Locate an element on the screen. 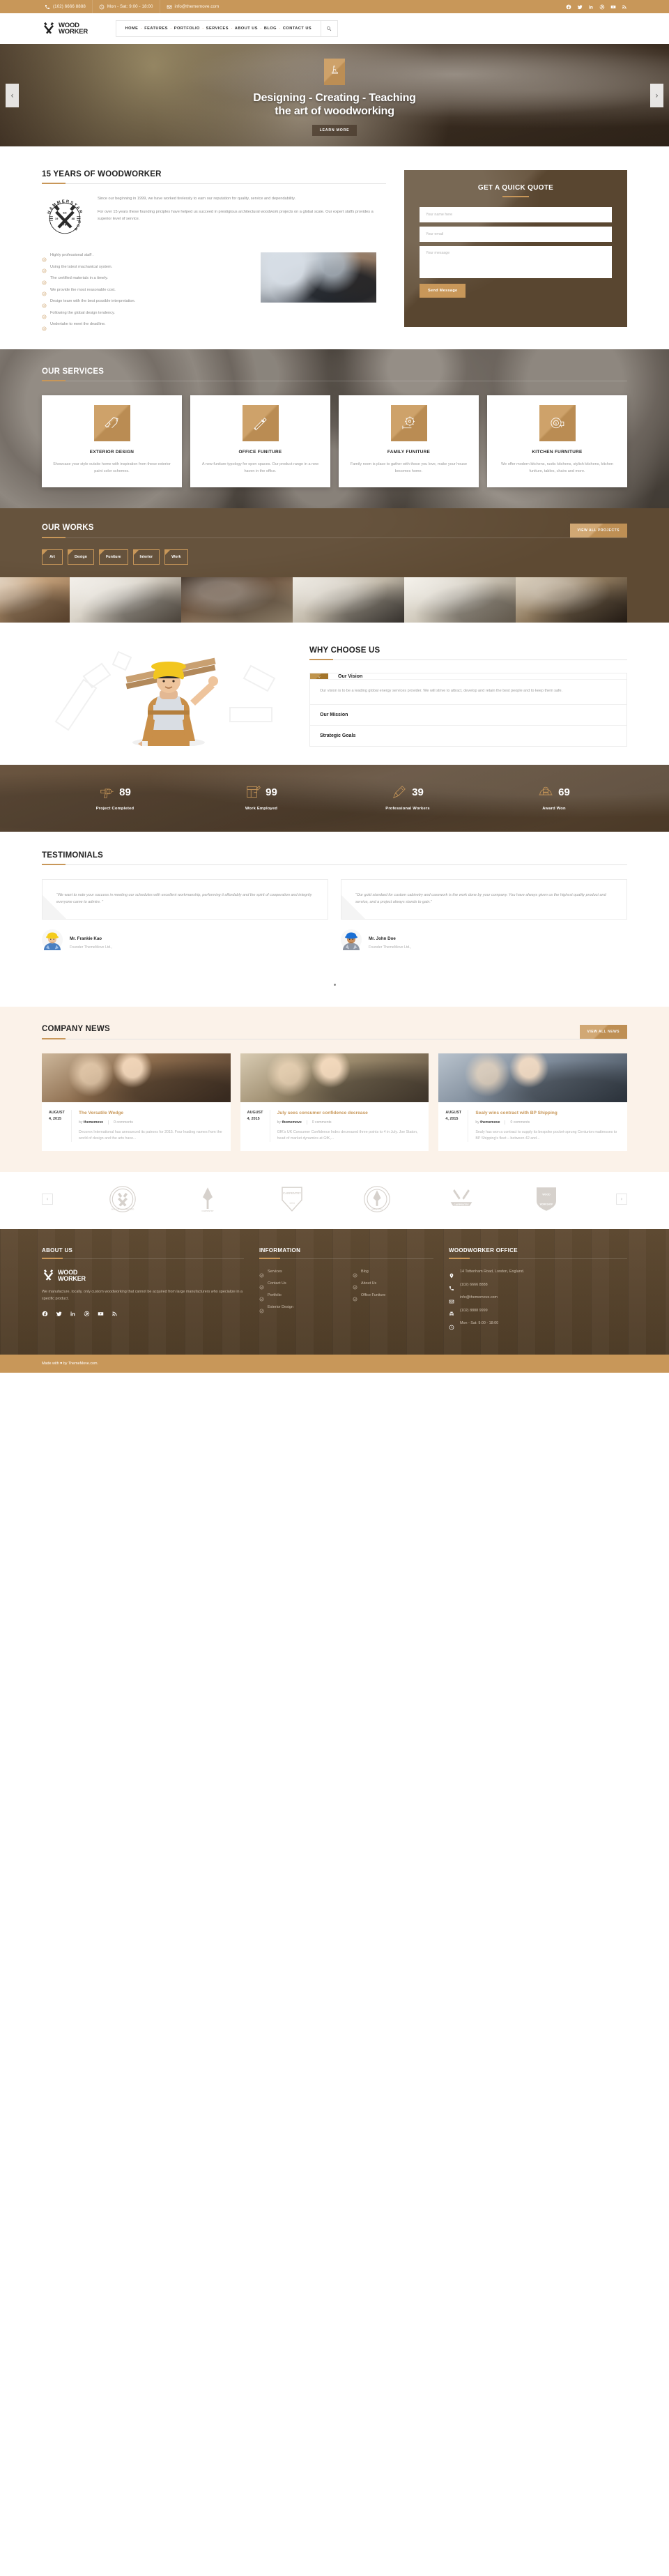 The height and width of the screenshot is (2576, 669). meta-divider is located at coordinates (108, 1122).